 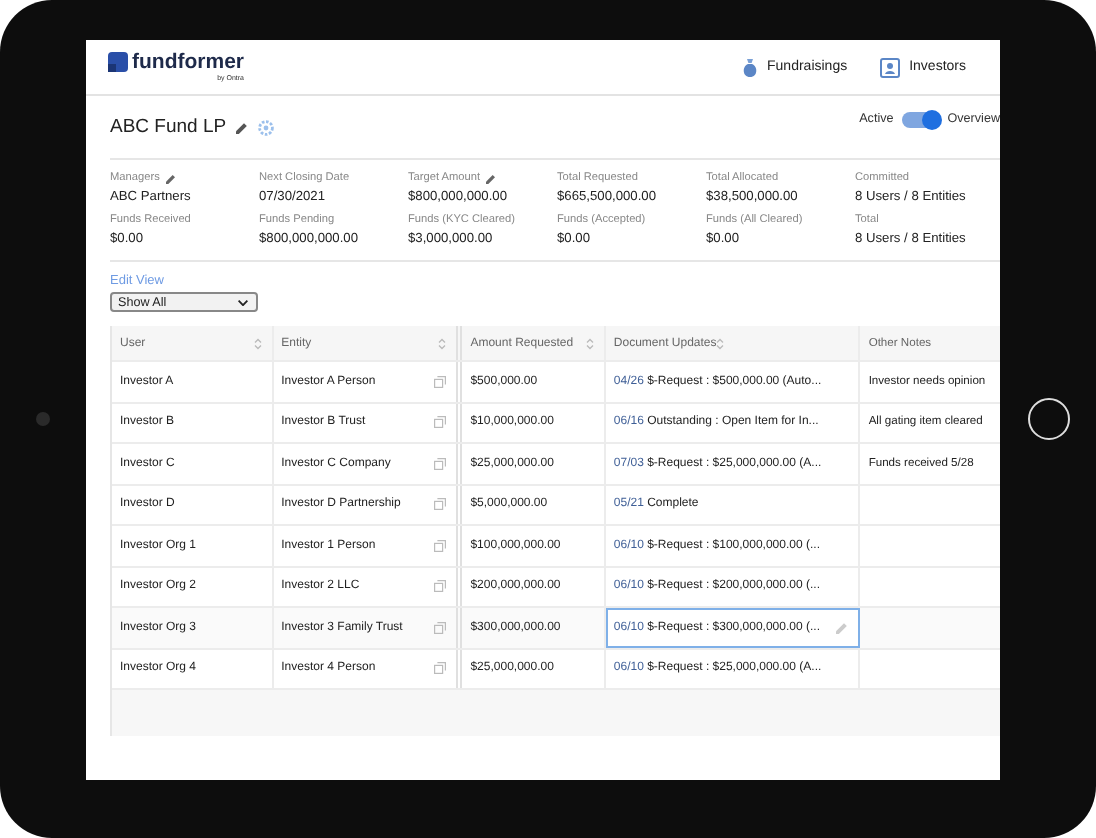 I want to click on active-toggle, so click(x=920, y=119).